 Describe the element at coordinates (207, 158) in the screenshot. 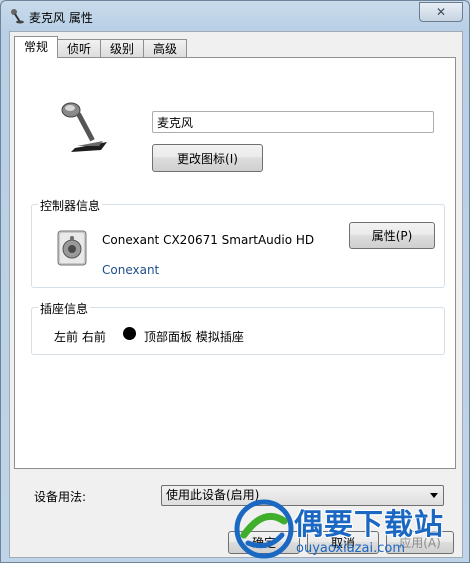

I see `change-icon-button: 更改图标(I)` at that location.